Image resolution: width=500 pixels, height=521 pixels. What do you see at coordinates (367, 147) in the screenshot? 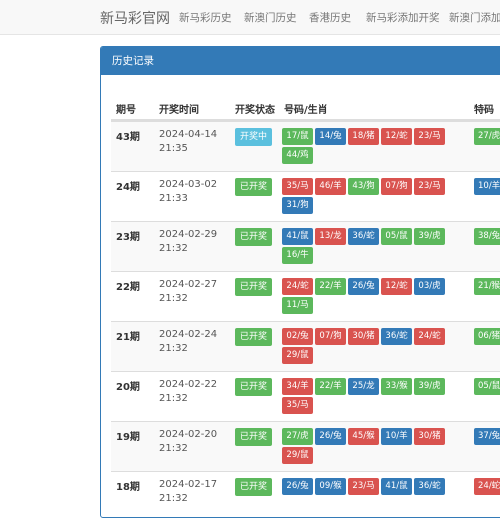
I see `numbers-zodiac-cell: 17/鼠 14/兔 18/猪 12/蛇 23/马 44/鸡` at bounding box center [367, 147].